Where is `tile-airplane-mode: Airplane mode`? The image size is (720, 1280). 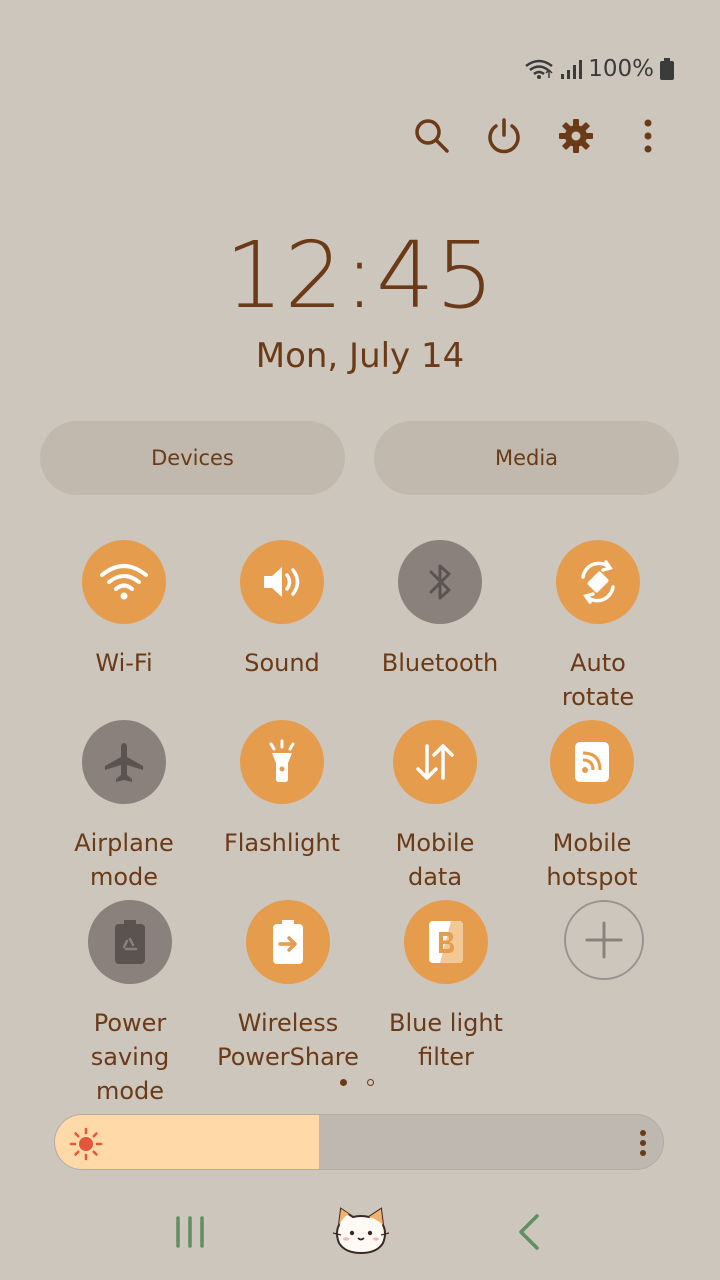 tile-airplane-mode: Airplane mode is located at coordinates (124, 807).